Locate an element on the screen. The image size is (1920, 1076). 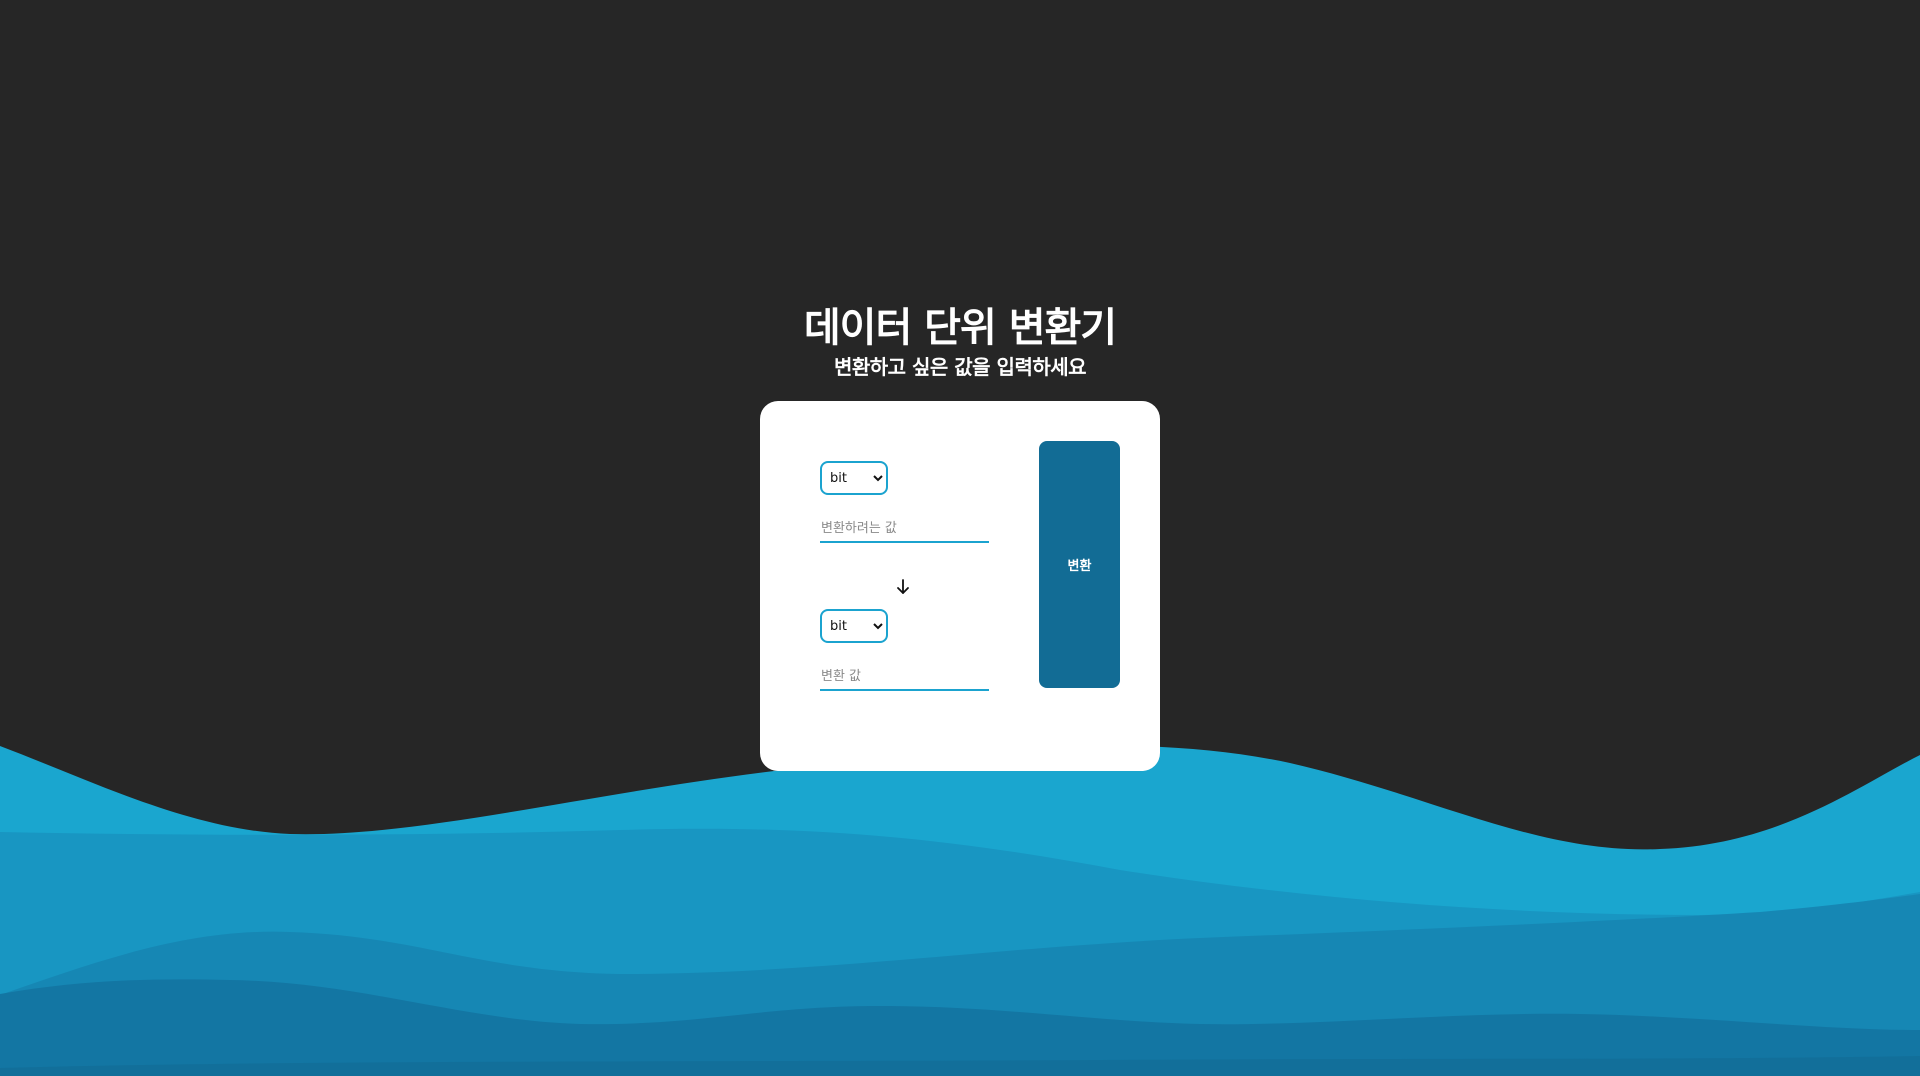
page-title: 데이터 단위 변환기 is located at coordinates (960, 328).